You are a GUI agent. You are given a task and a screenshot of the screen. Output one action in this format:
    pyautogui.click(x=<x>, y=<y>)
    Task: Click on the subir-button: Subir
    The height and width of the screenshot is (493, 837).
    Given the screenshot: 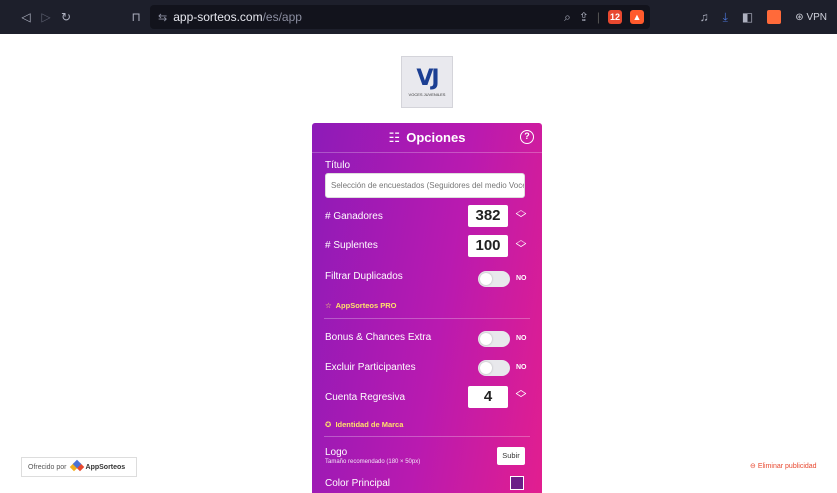 What is the action you would take?
    pyautogui.click(x=511, y=456)
    